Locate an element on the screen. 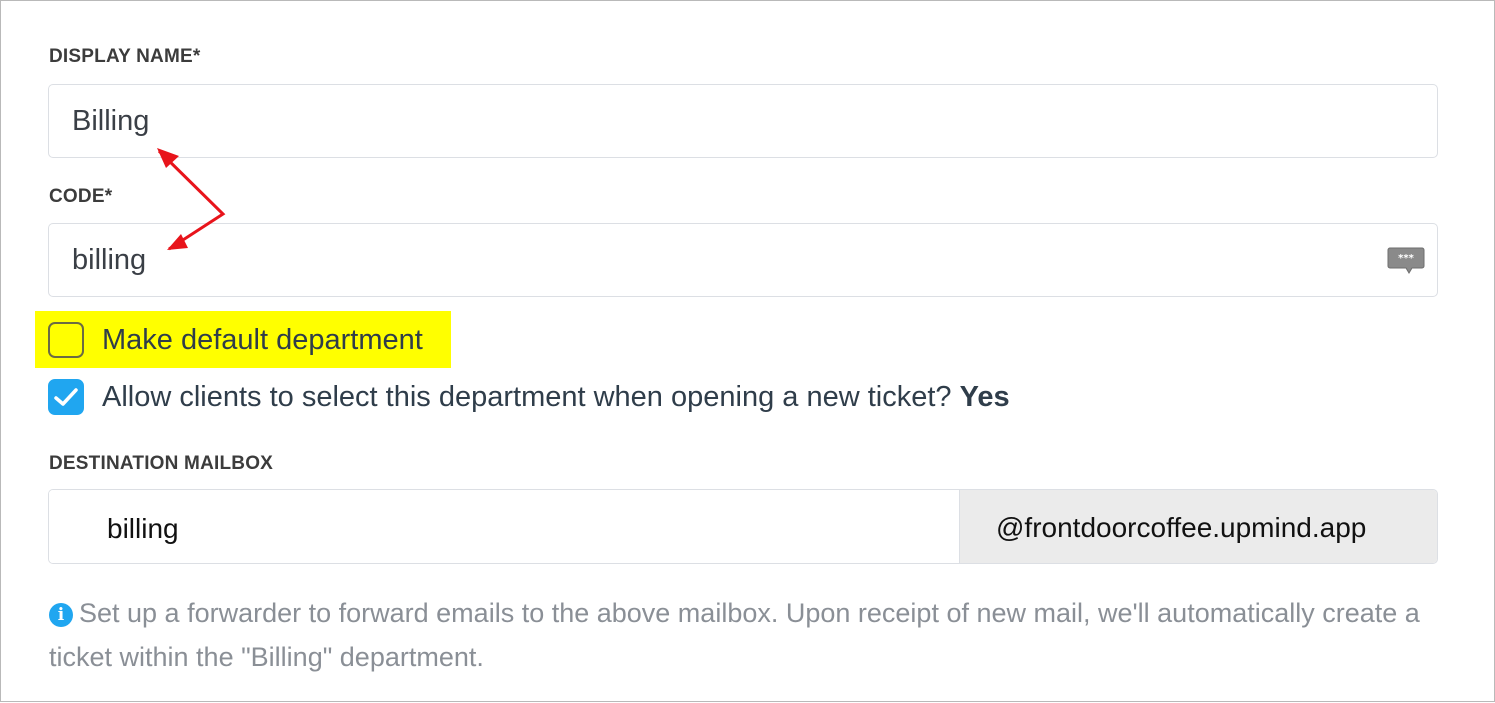  destination-mailbox-field: billing @frontdoorcoffee.upmind.app is located at coordinates (743, 526).